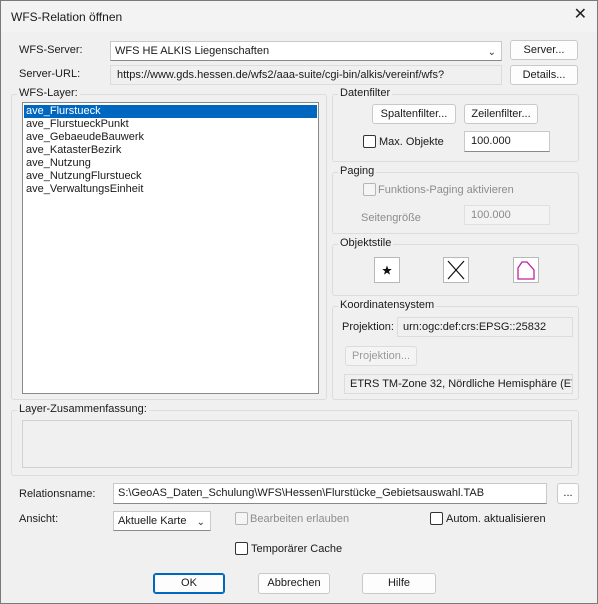 The width and height of the screenshot is (598, 604). What do you see at coordinates (306, 51) in the screenshot?
I see `wfs-server-dropdown: WFS HE ALKIS Liegenschaften ⌄` at bounding box center [306, 51].